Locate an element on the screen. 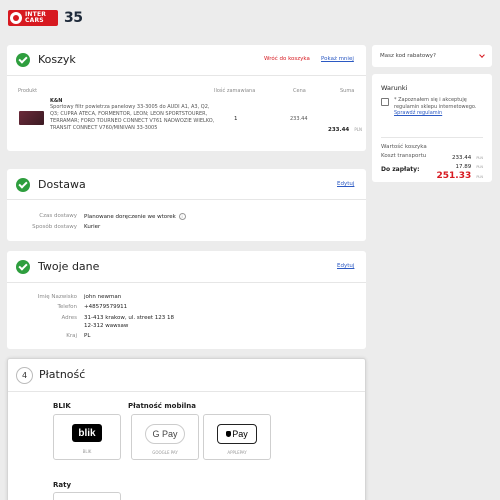 The width and height of the screenshot is (500, 500). discount-code-dropdown: Masz kod rabatowy? is located at coordinates (432, 56).